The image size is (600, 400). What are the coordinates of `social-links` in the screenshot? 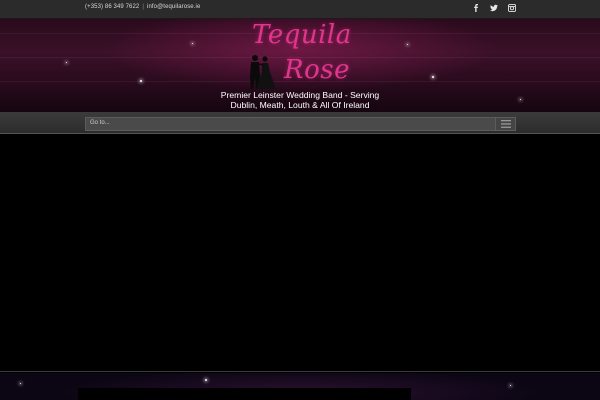 It's located at (494, 8).